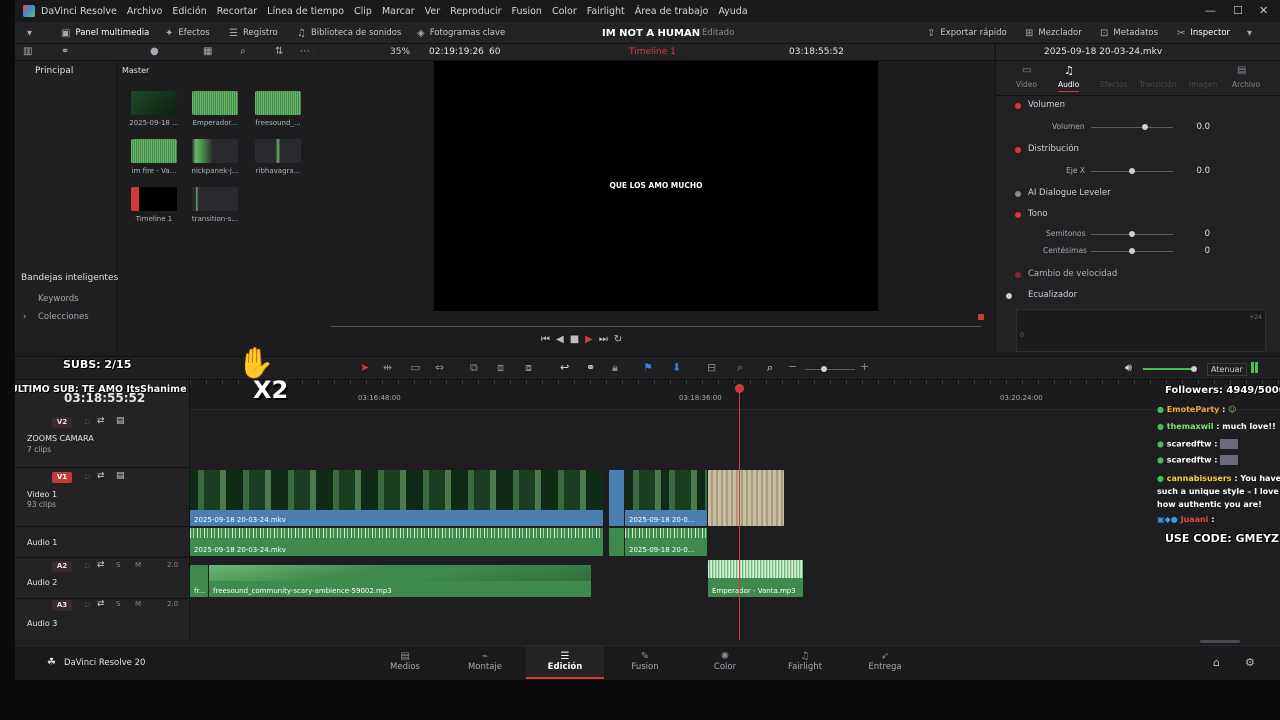  I want to click on media-panel-button: ▣ Panel multimedia, so click(105, 33).